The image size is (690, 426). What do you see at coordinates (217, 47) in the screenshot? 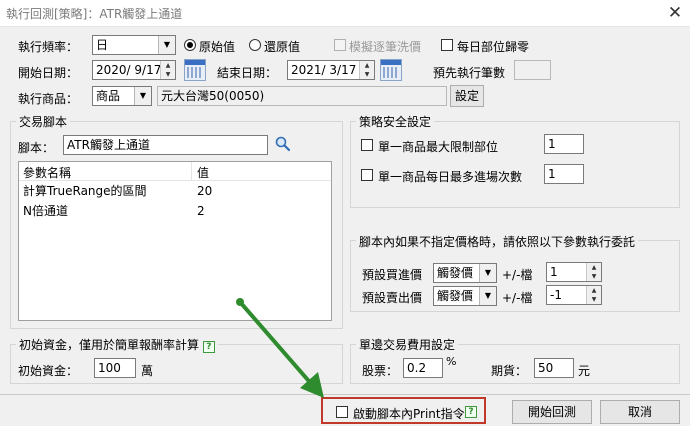
I see `radio-original-label: 原始值` at bounding box center [217, 47].